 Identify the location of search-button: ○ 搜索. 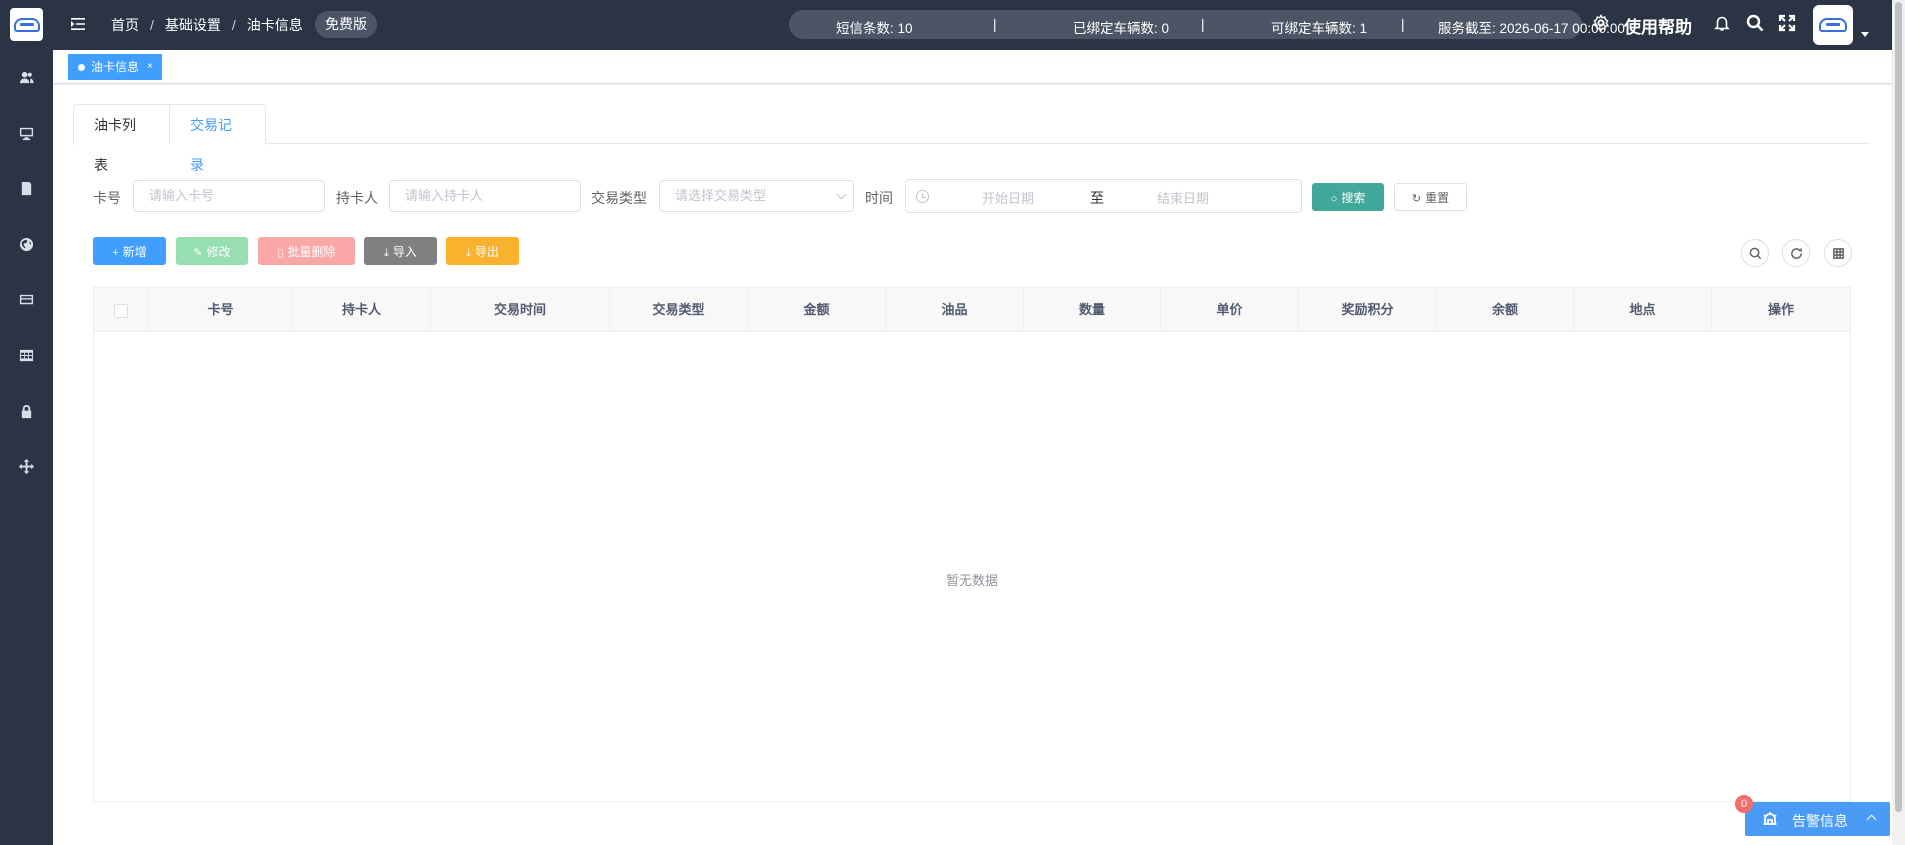
(1348, 197).